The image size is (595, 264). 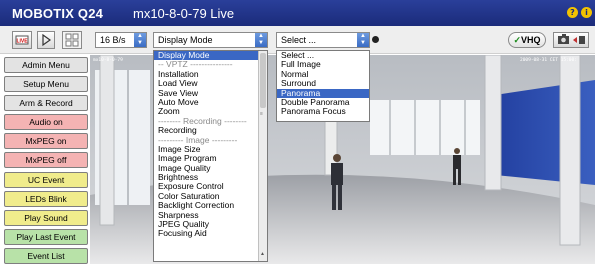 I want to click on sidebar-button-7: LEDs Blink, so click(x=46, y=199).